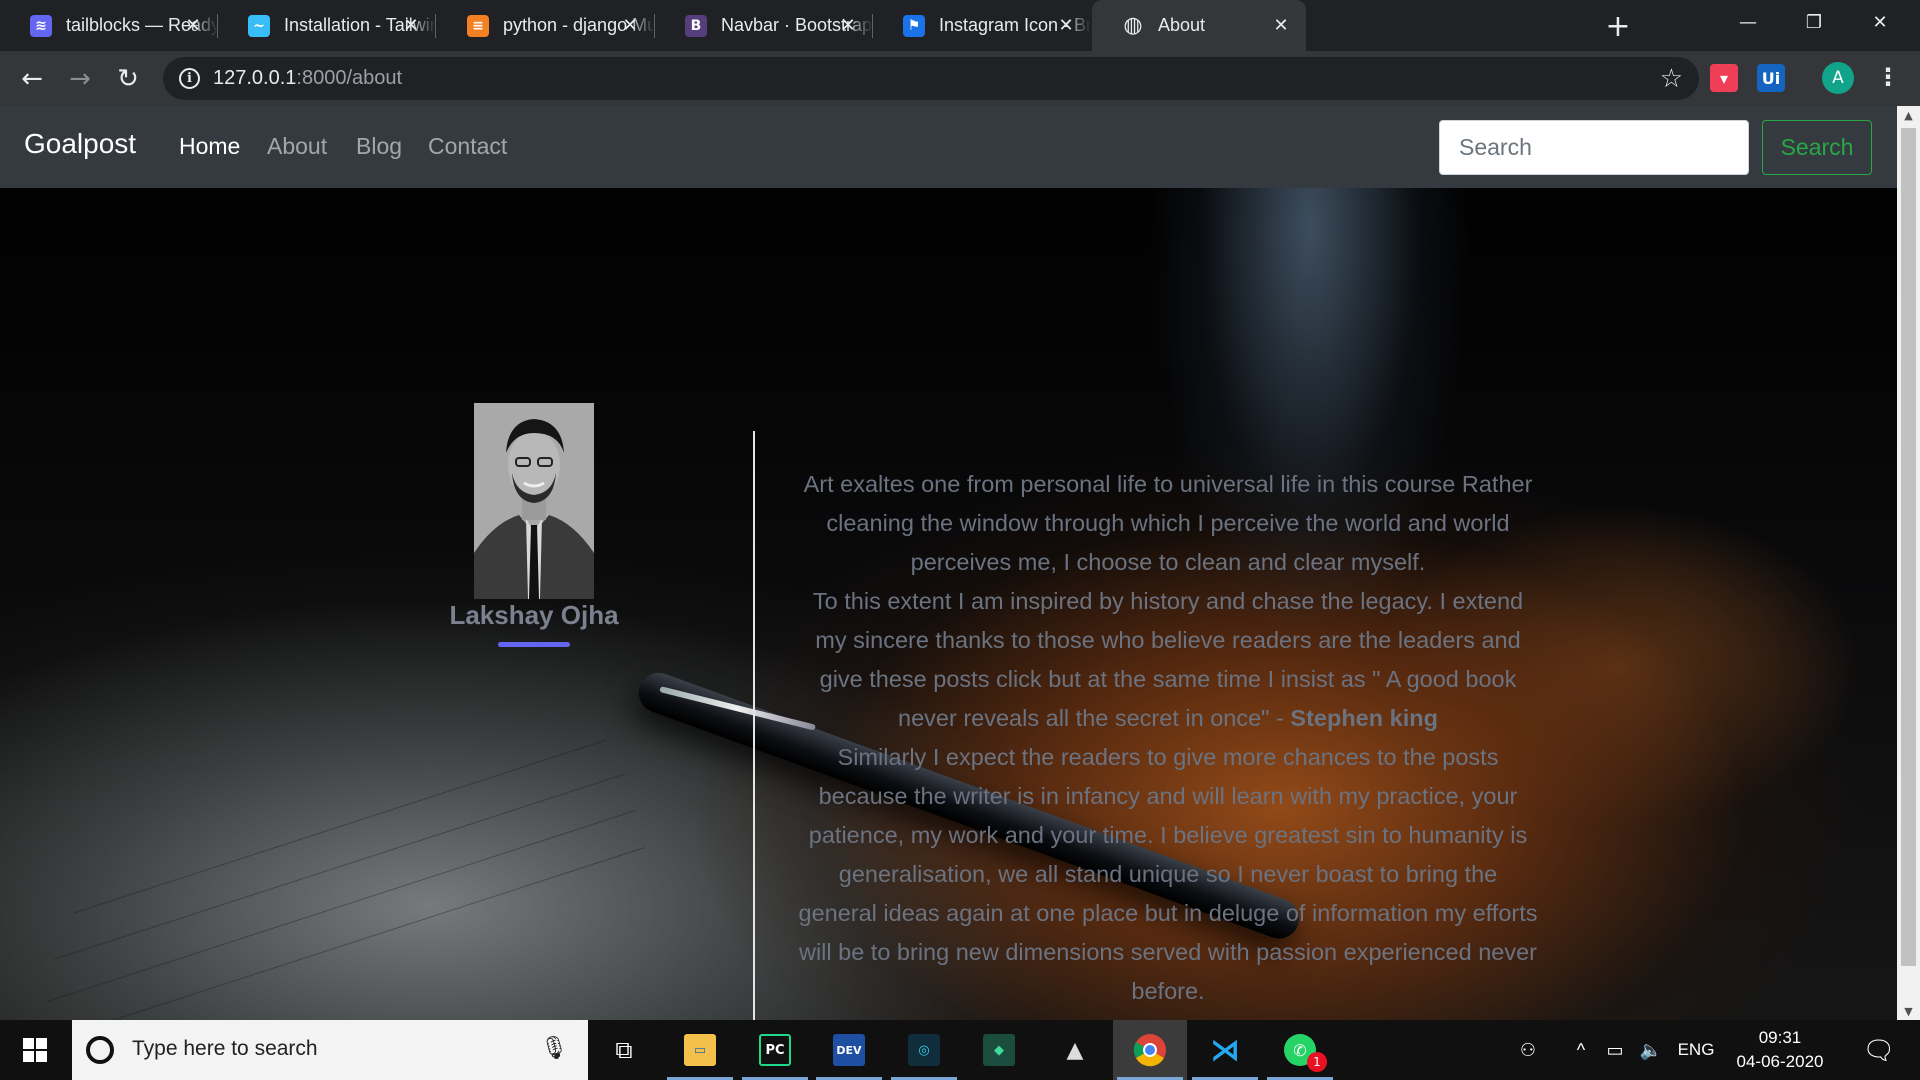  What do you see at coordinates (1838, 78) in the screenshot?
I see `profile-avatar: A` at bounding box center [1838, 78].